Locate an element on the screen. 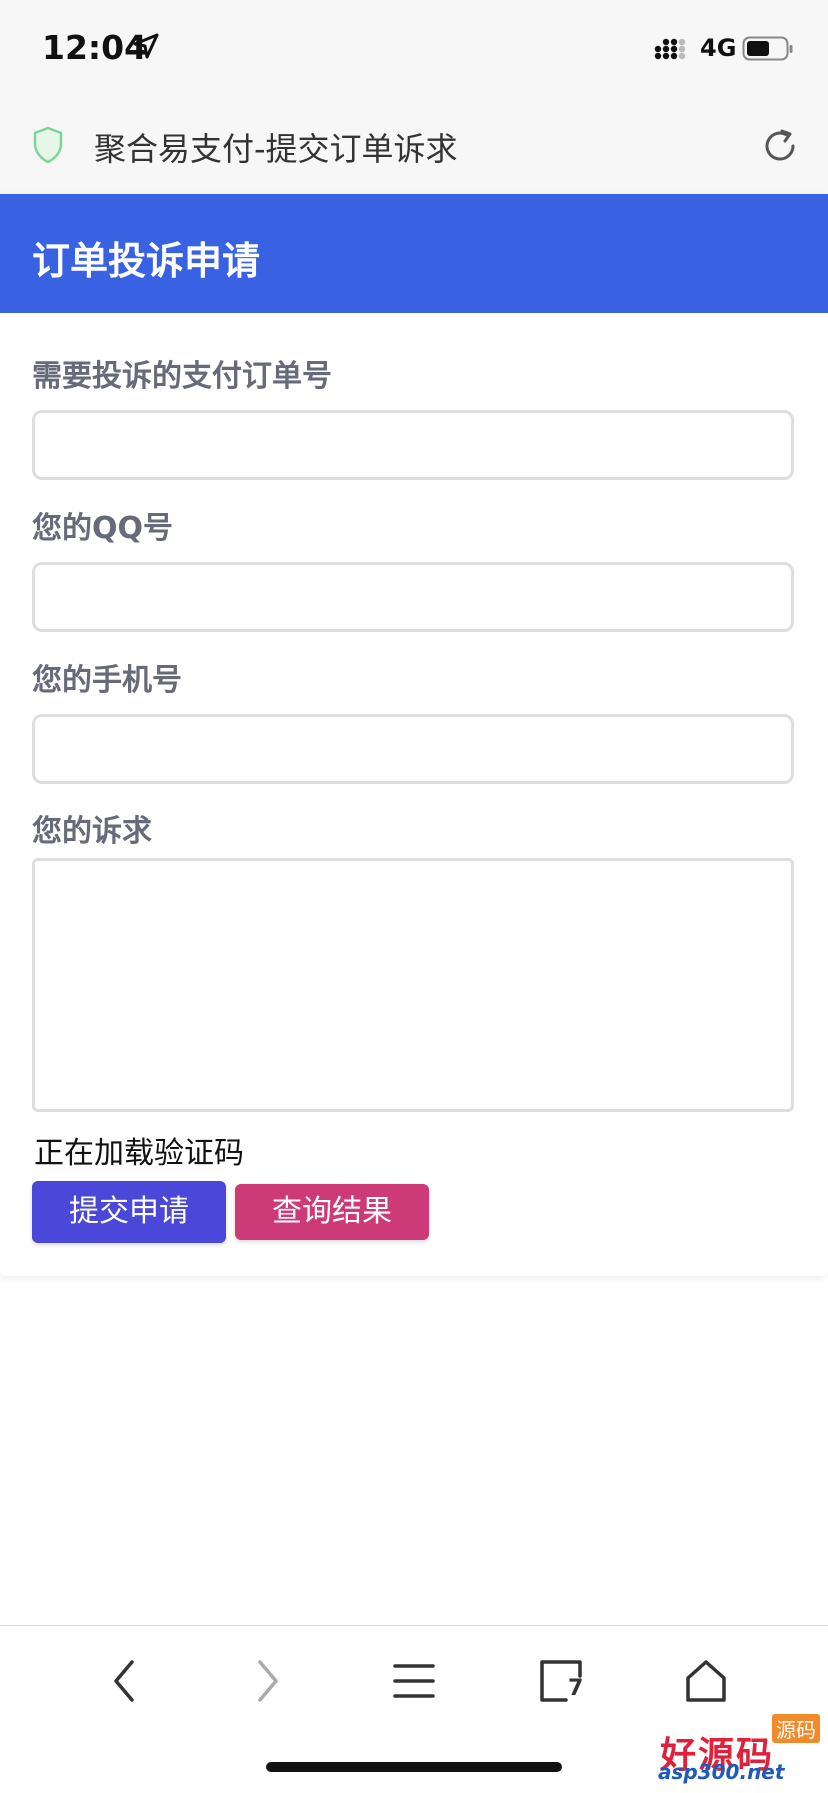  complaint-content-label: 您的诉求 is located at coordinates (92, 831).